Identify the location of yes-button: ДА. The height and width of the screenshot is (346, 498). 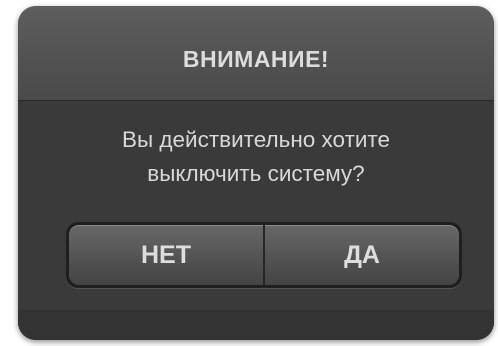
(362, 255).